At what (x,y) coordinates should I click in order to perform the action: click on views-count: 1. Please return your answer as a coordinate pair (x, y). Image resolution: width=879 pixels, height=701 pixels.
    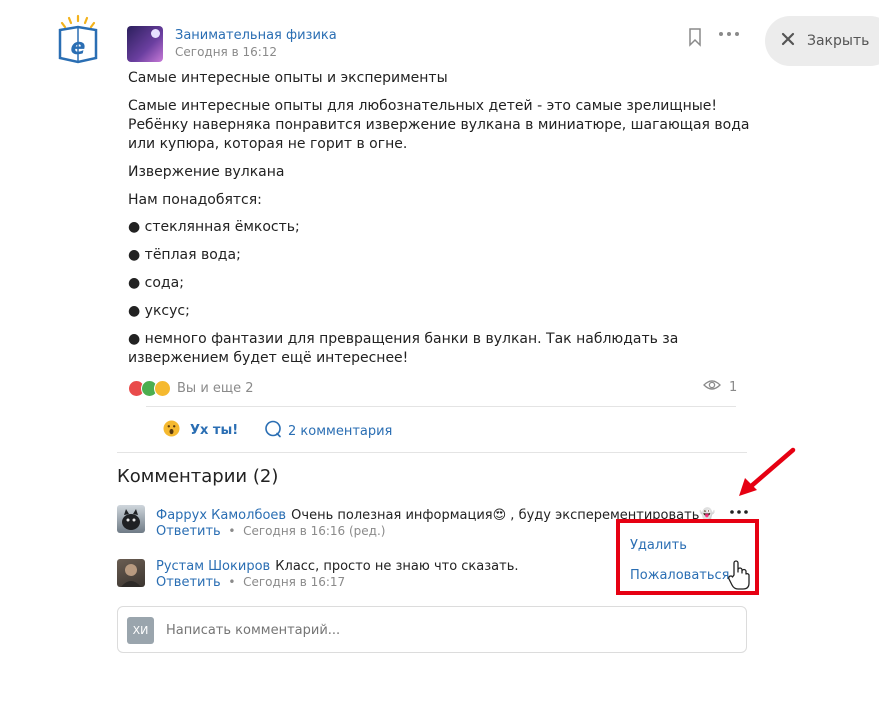
    Looking at the image, I should click on (733, 387).